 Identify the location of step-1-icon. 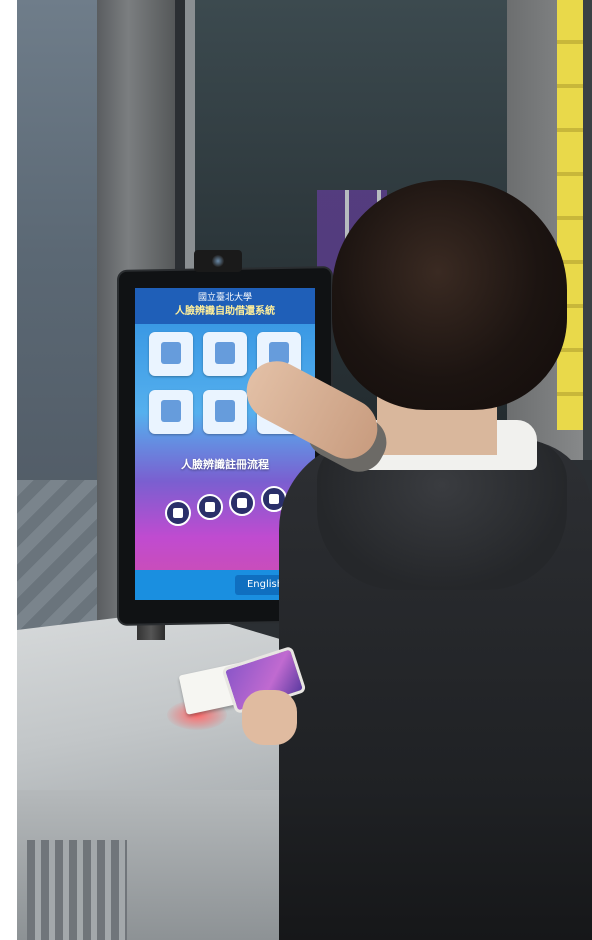
(178, 513).